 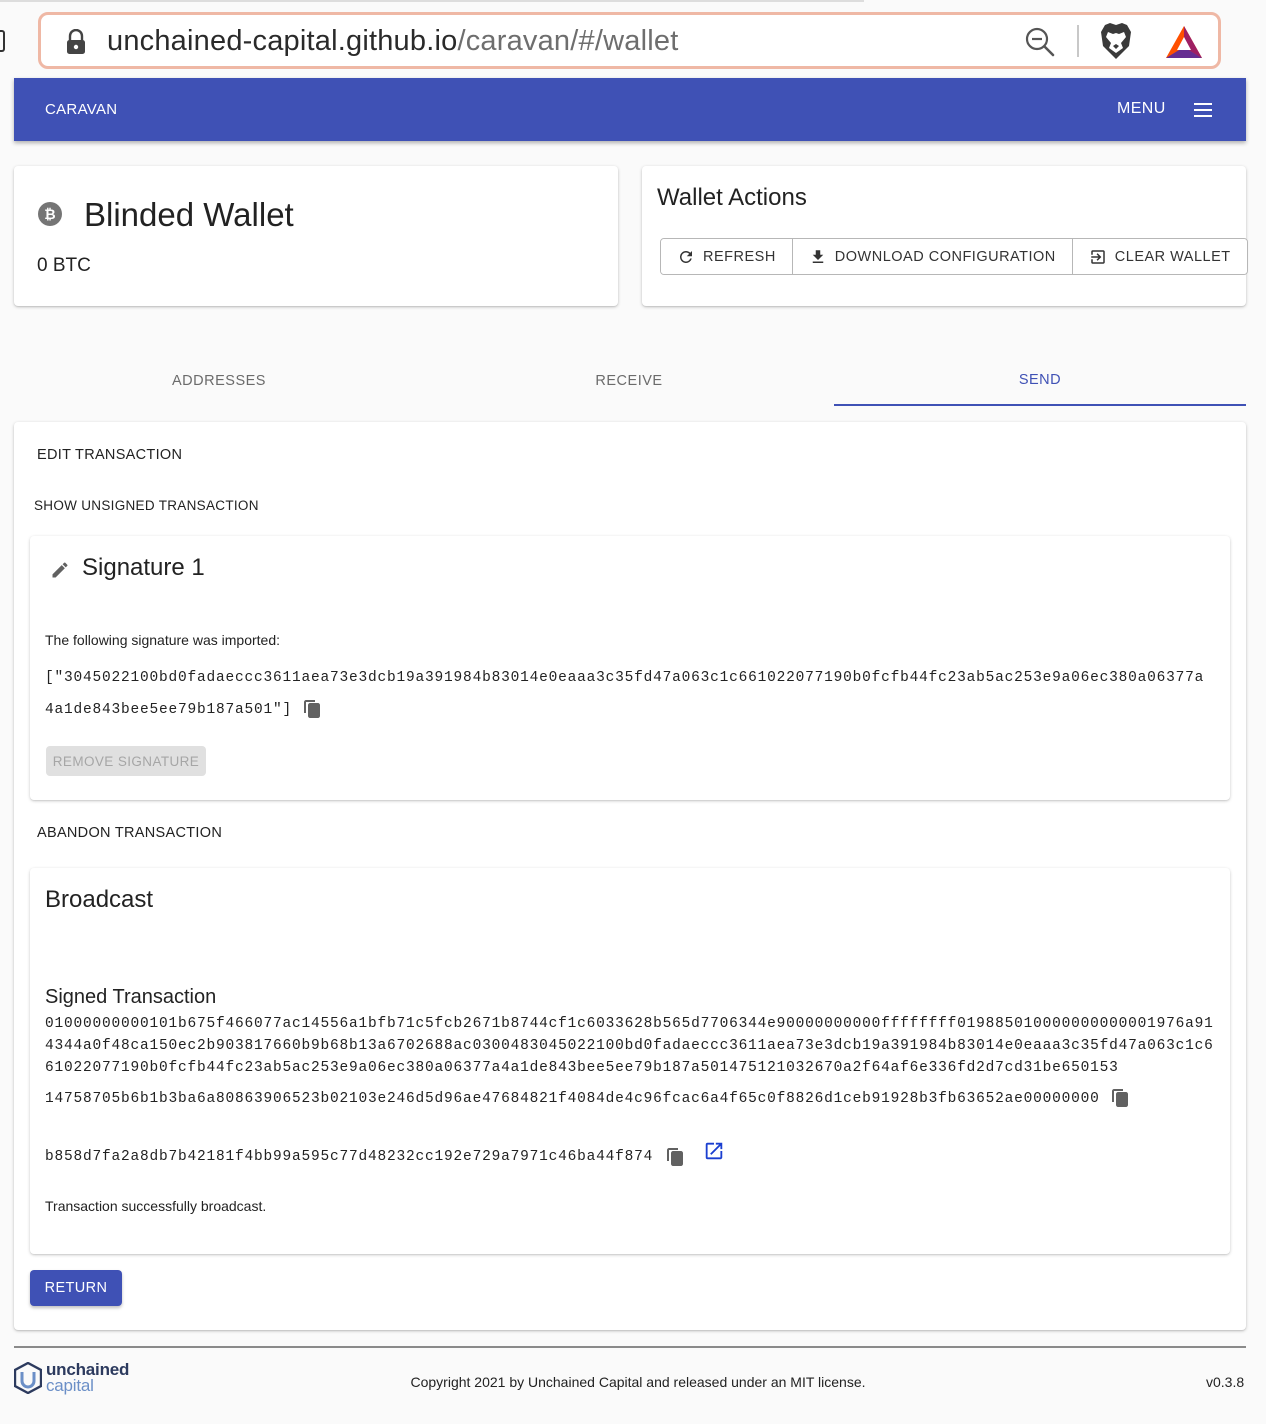 I want to click on wallet-name: Blinded Wallet, so click(x=189, y=214).